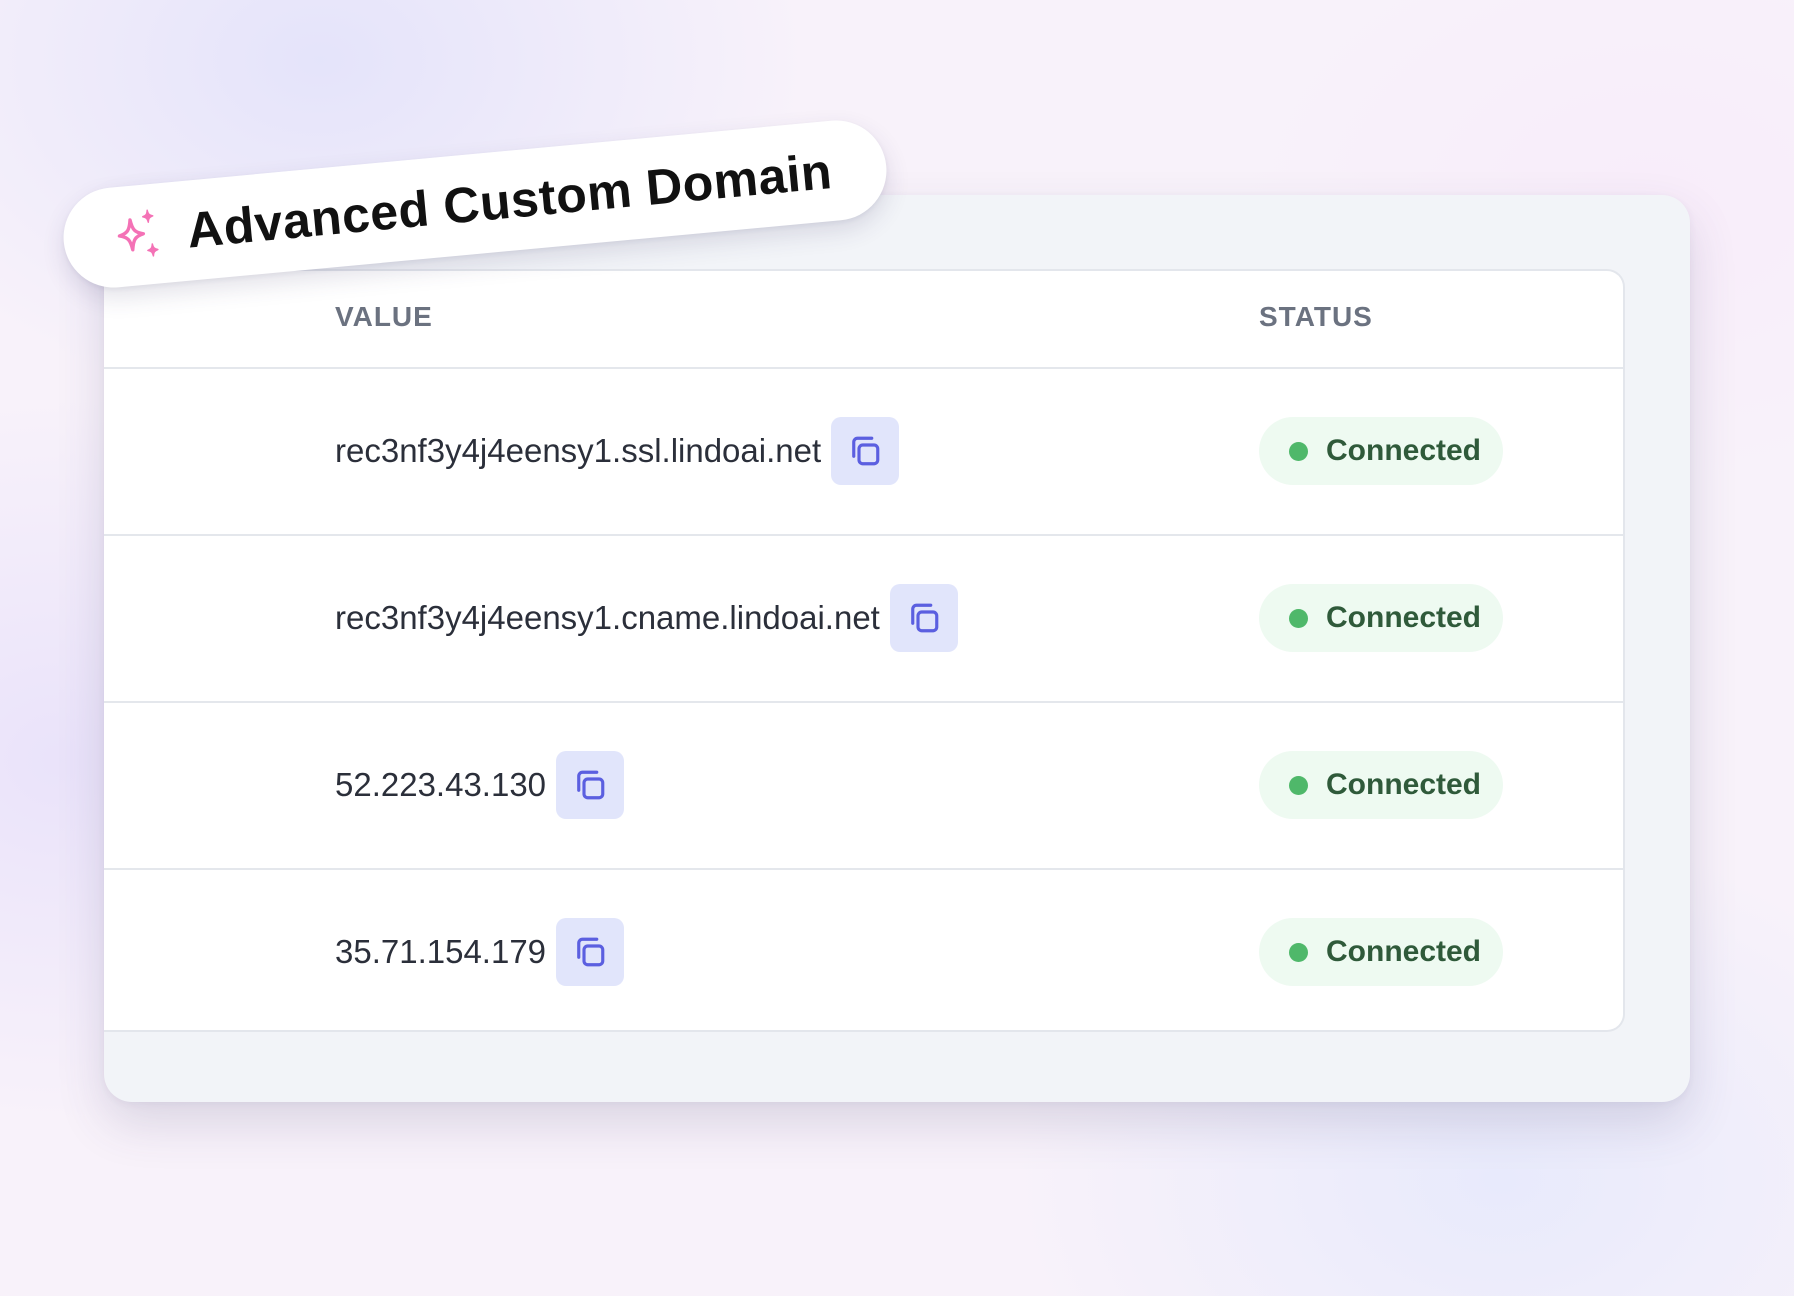 This screenshot has height=1296, width=1794. I want to click on value-cell: 52.223.43.130, so click(480, 785).